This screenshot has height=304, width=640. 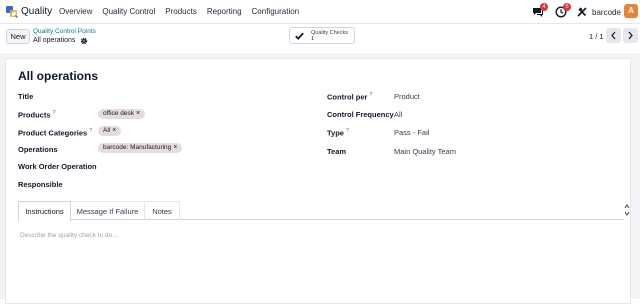 I want to click on company-switcher: barcode, so click(x=606, y=12).